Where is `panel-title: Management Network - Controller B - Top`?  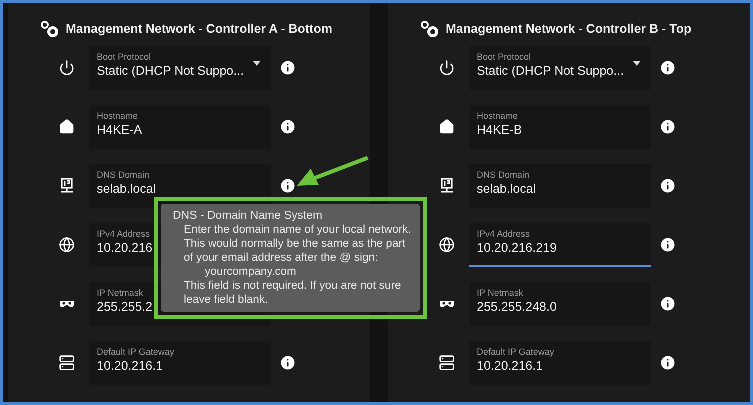 panel-title: Management Network - Controller B - Top is located at coordinates (569, 29).